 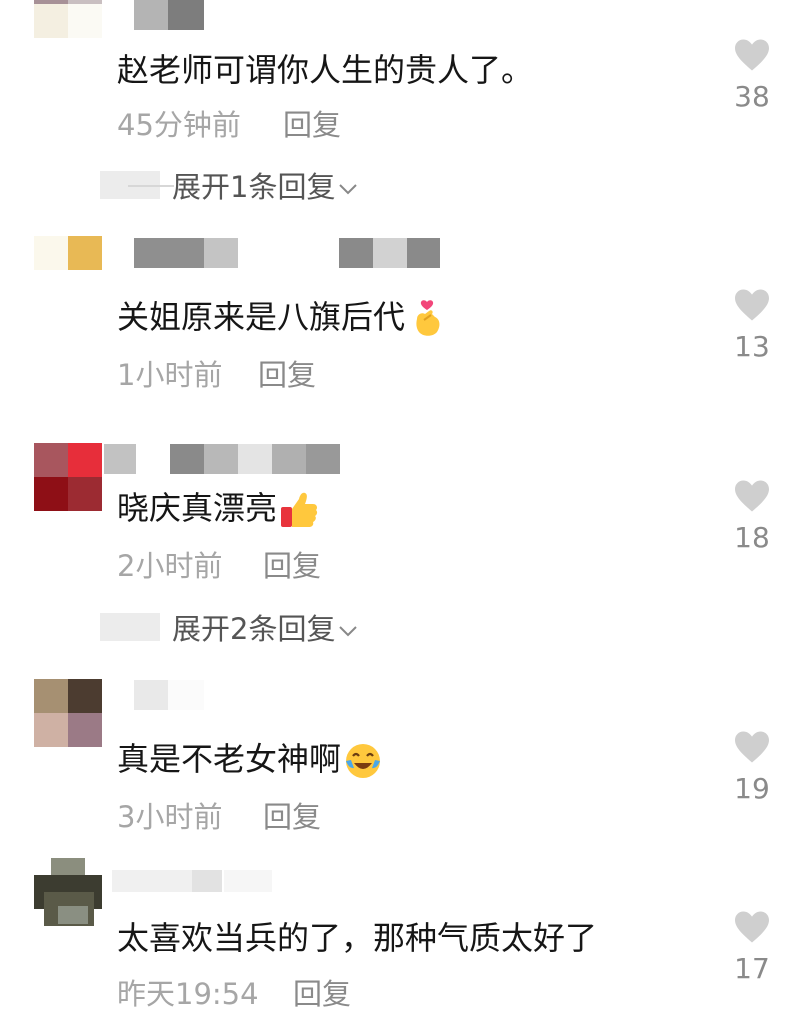 What do you see at coordinates (752, 948) in the screenshot?
I see `like-button: 17` at bounding box center [752, 948].